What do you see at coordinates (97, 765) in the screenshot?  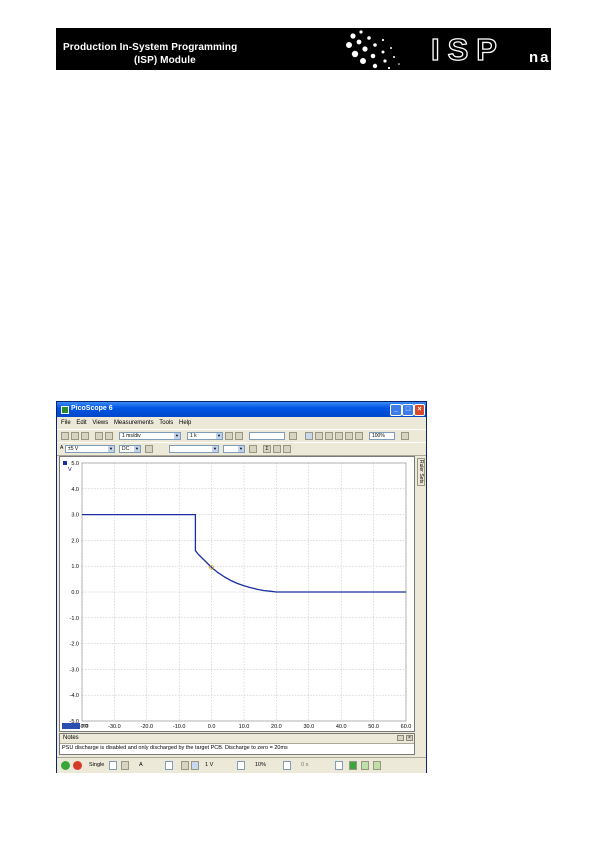 I see `trigger-mode-label: Single` at bounding box center [97, 765].